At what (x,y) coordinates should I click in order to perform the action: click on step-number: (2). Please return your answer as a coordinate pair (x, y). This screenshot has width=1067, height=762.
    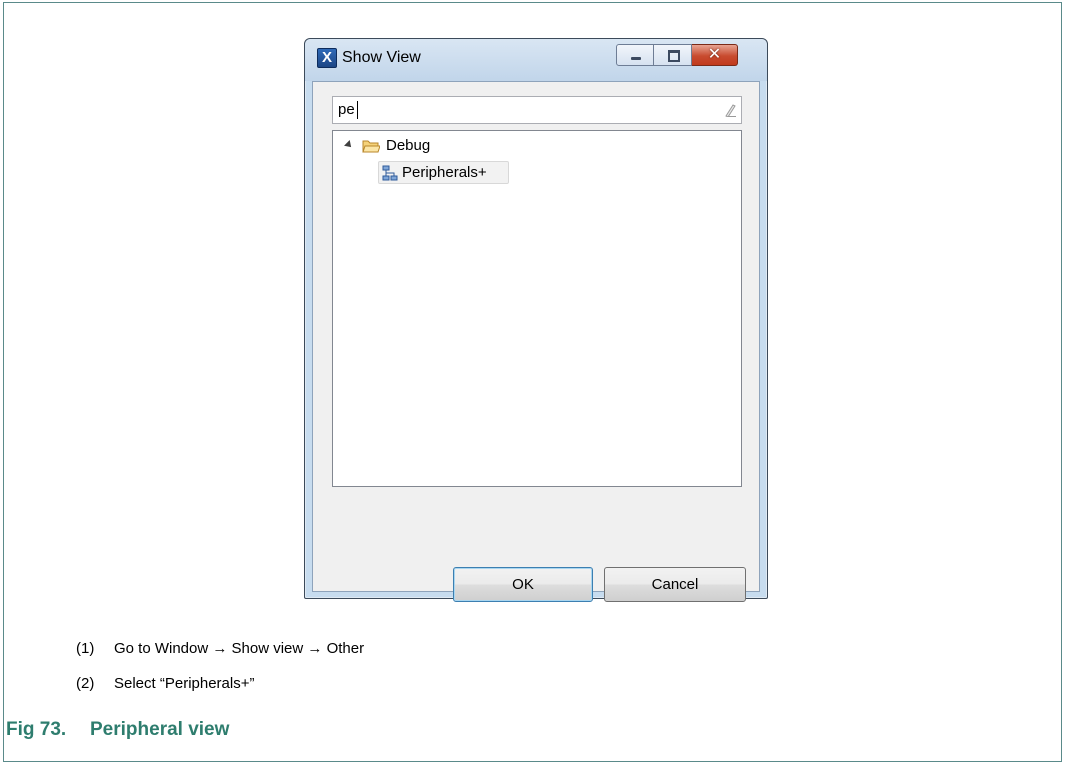
    Looking at the image, I should click on (85, 683).